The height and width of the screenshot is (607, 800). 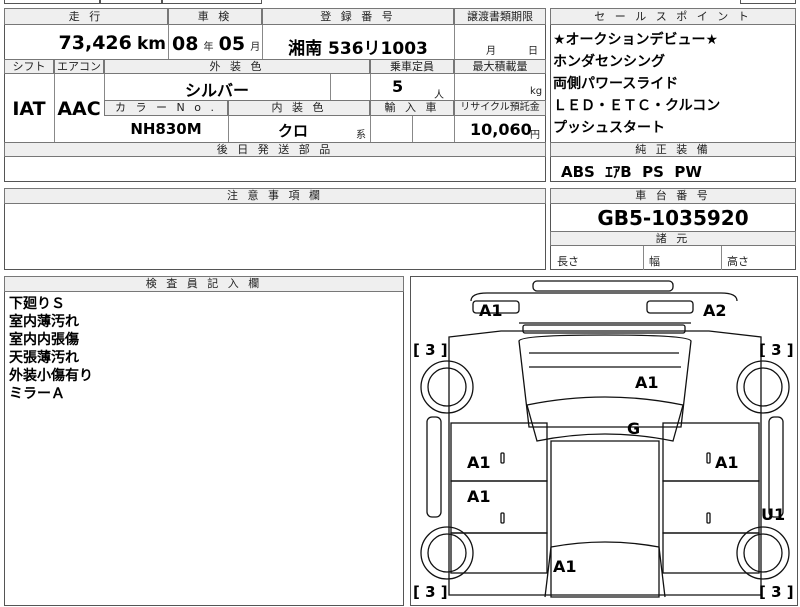 What do you see at coordinates (358, 16) in the screenshot?
I see `registration-header: 登 録 番 号` at bounding box center [358, 16].